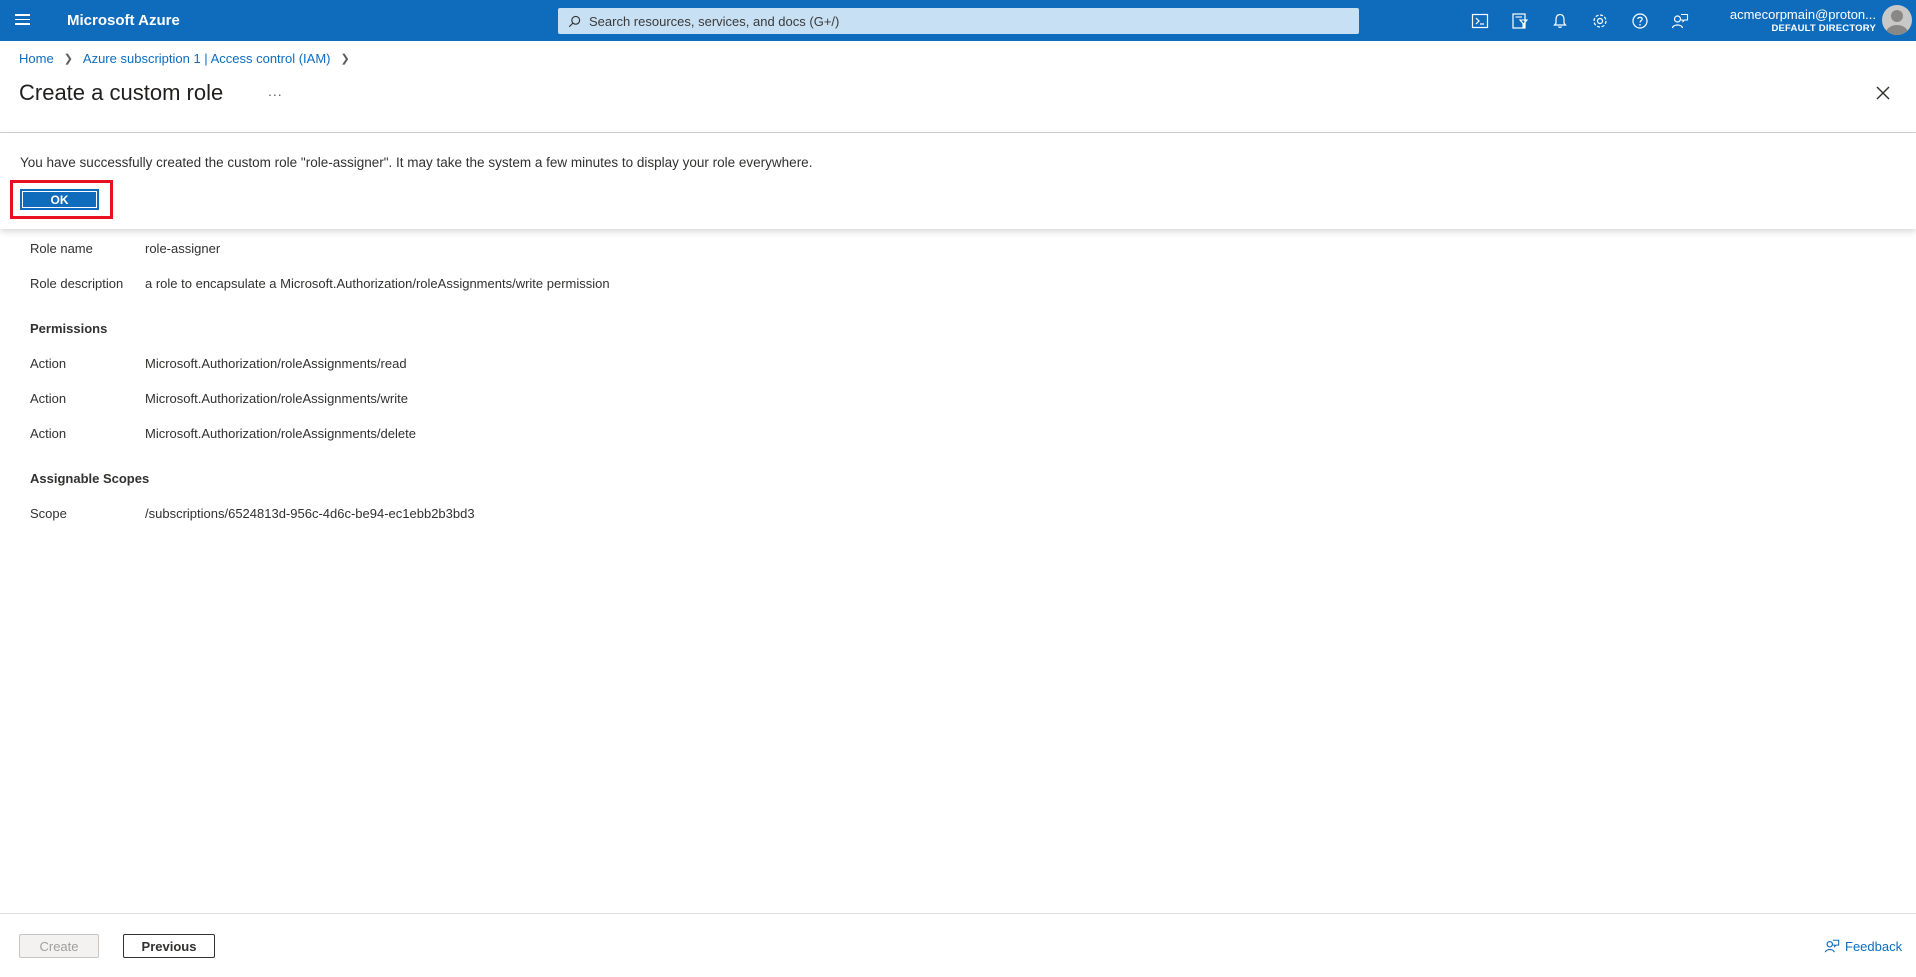 Image resolution: width=1916 pixels, height=977 pixels. Describe the element at coordinates (23, 21) in the screenshot. I see `portal-menu-icon` at that location.